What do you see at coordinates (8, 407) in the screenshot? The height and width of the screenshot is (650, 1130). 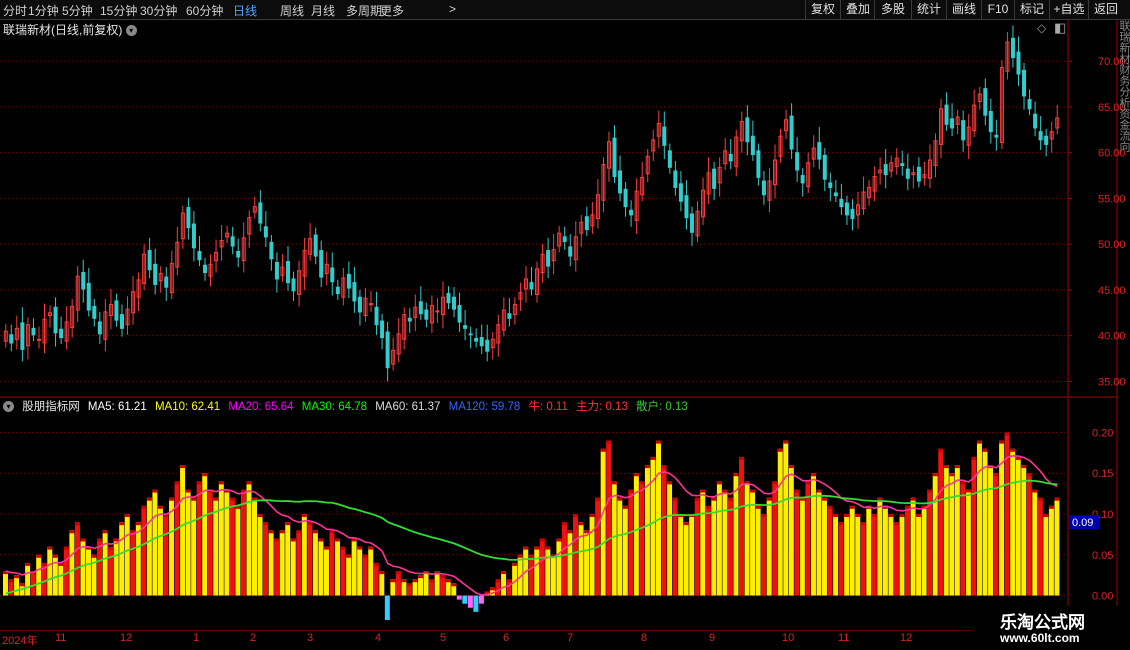 I see `chevron-down-icon: ▾` at bounding box center [8, 407].